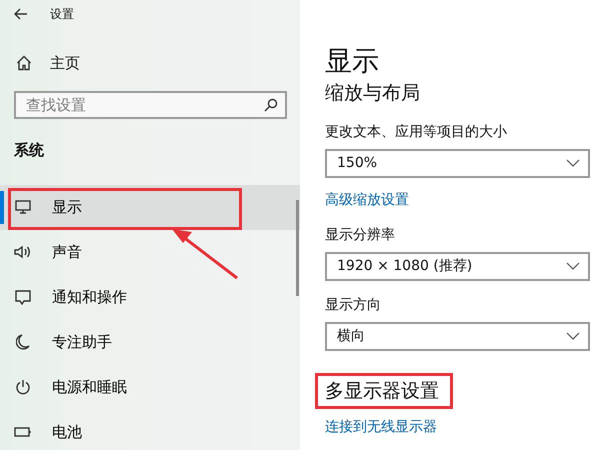 This screenshot has width=600, height=450. What do you see at coordinates (23, 342) in the screenshot?
I see `moon-icon` at bounding box center [23, 342].